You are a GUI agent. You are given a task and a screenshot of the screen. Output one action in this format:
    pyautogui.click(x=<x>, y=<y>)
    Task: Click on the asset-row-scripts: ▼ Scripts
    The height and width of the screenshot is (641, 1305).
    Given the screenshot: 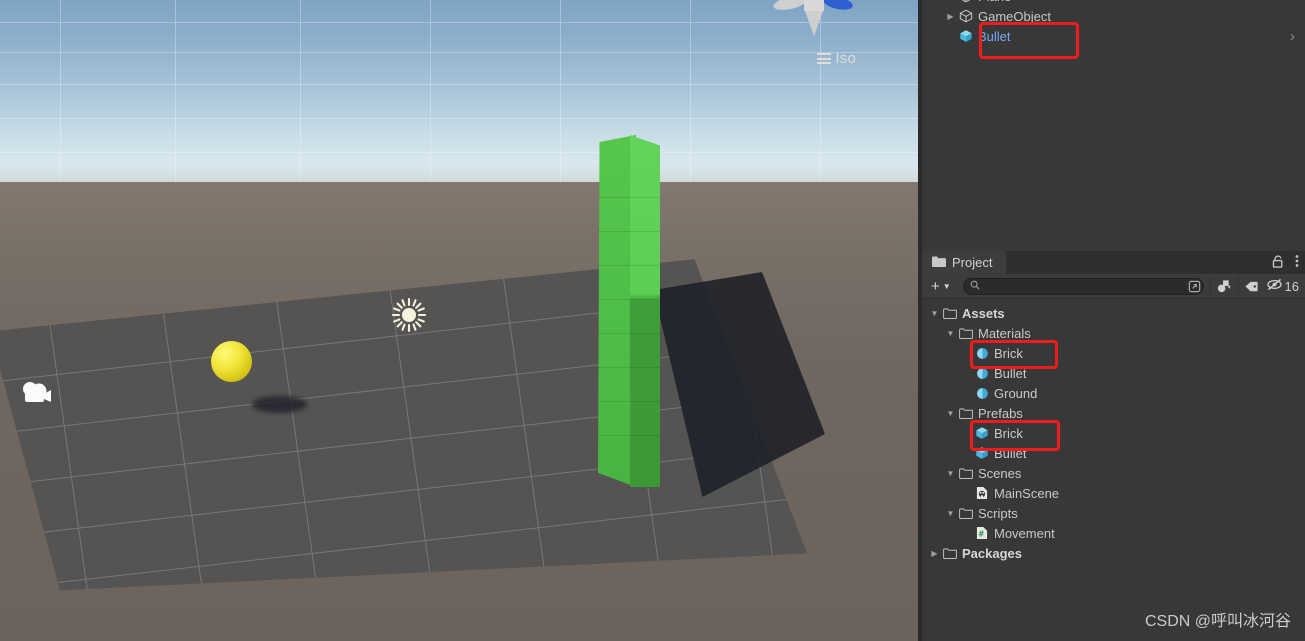 What is the action you would take?
    pyautogui.click(x=1113, y=513)
    